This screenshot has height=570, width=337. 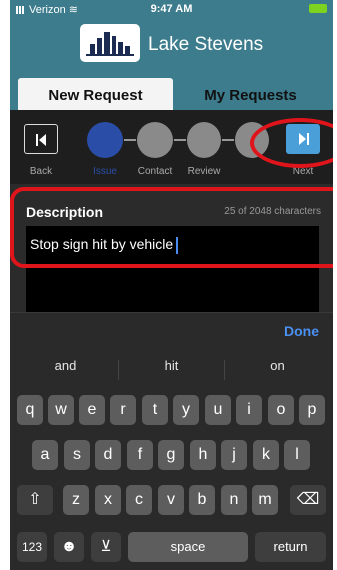 I want to click on step-contact, so click(x=155, y=140).